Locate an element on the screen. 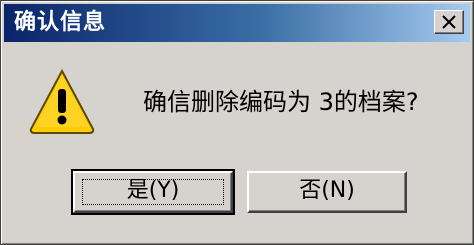  close-icon is located at coordinates (449, 22).